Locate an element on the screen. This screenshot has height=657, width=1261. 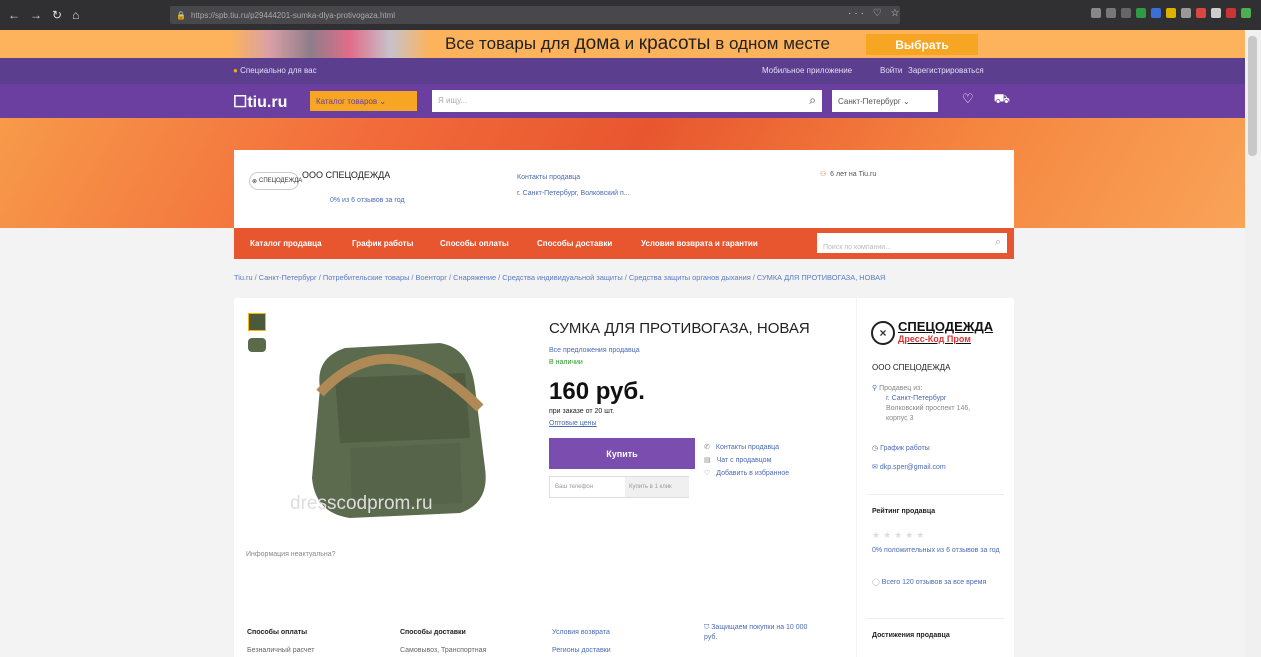
regions-link: Регионы доставки is located at coordinates (581, 650).